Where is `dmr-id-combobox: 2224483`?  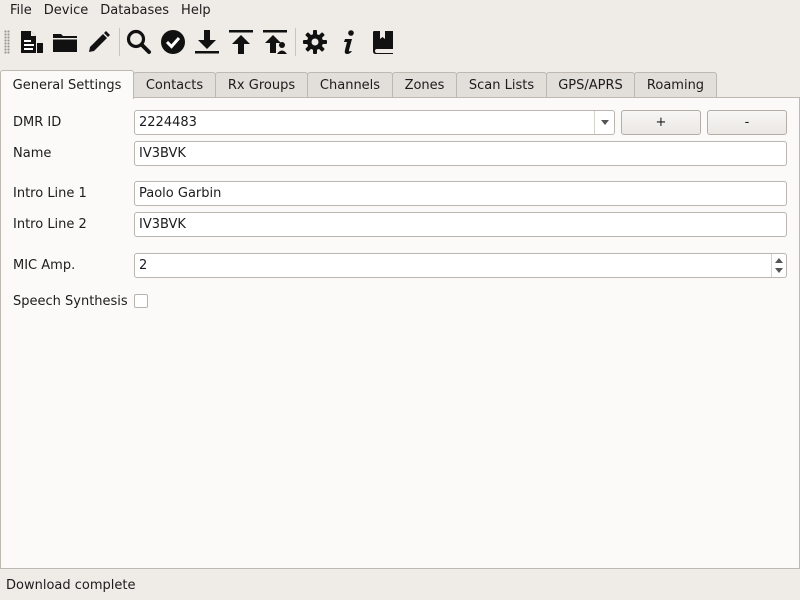
dmr-id-combobox: 2224483 is located at coordinates (374, 122).